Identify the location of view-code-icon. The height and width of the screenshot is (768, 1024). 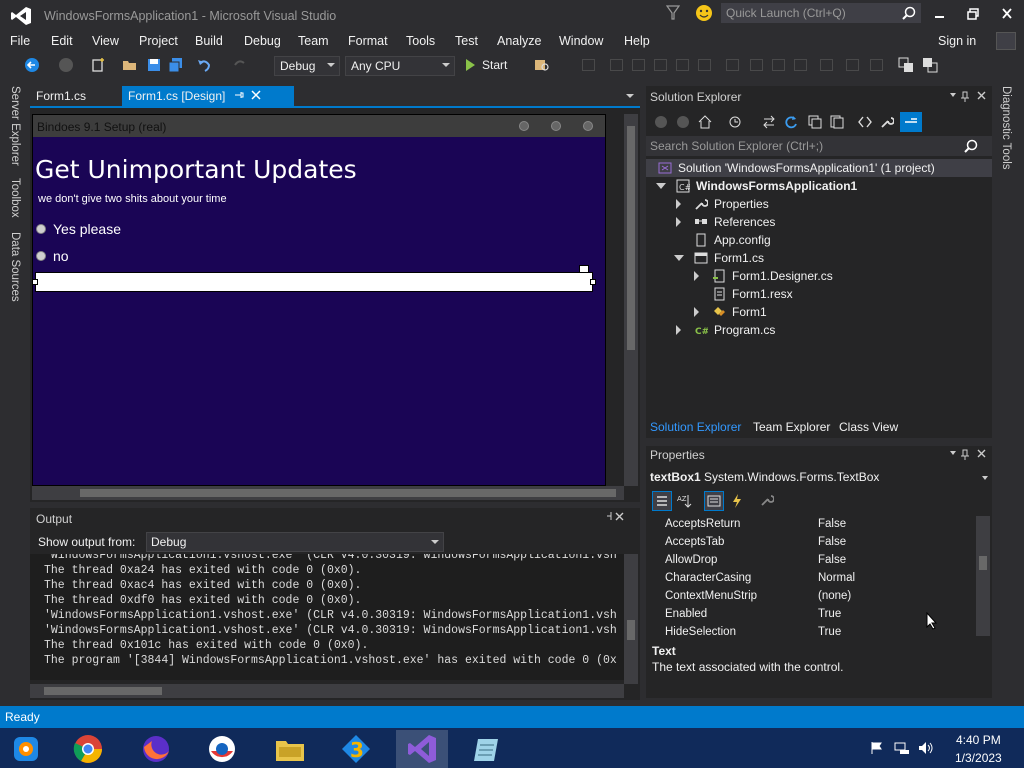
(865, 122).